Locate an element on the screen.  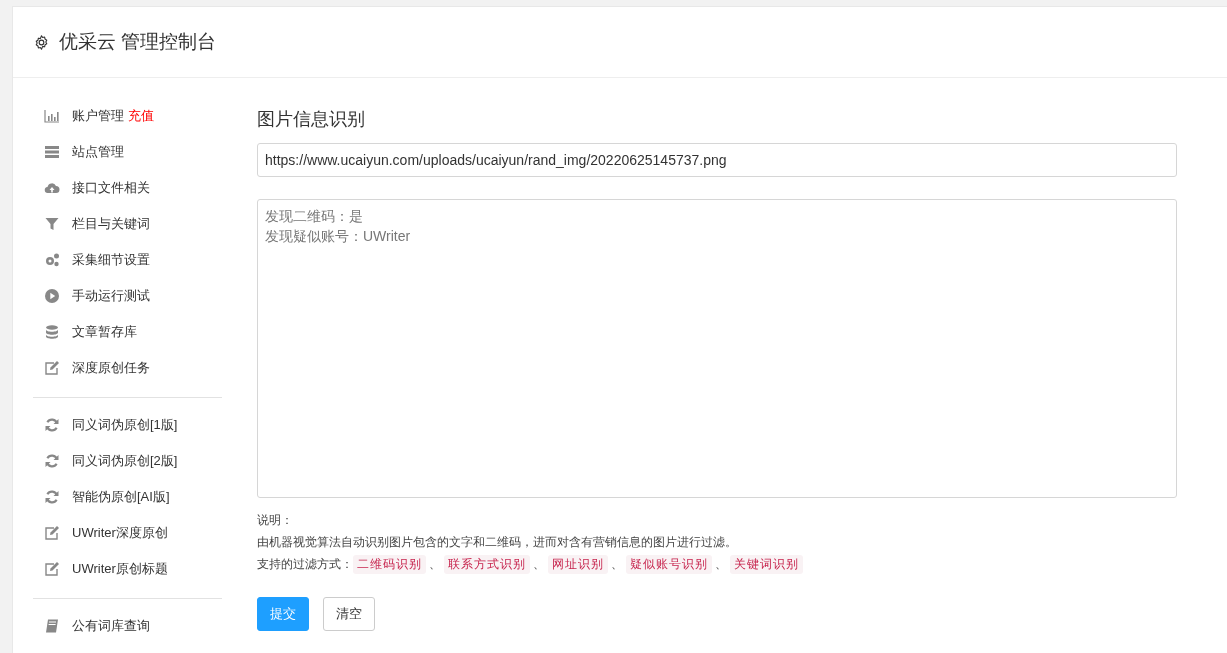
sidebar-item: 栏目与关键词 is located at coordinates (111, 224).